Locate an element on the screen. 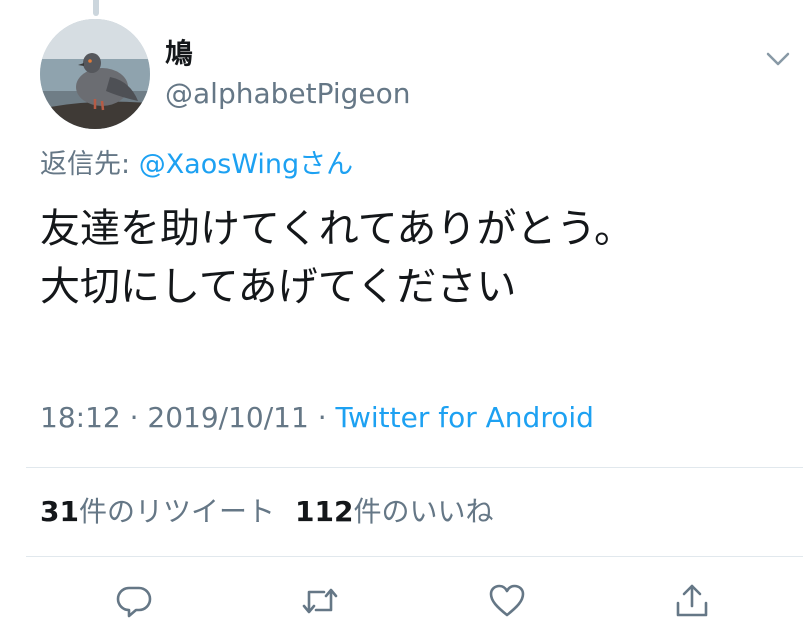 The image size is (803, 637). share-icon is located at coordinates (692, 601).